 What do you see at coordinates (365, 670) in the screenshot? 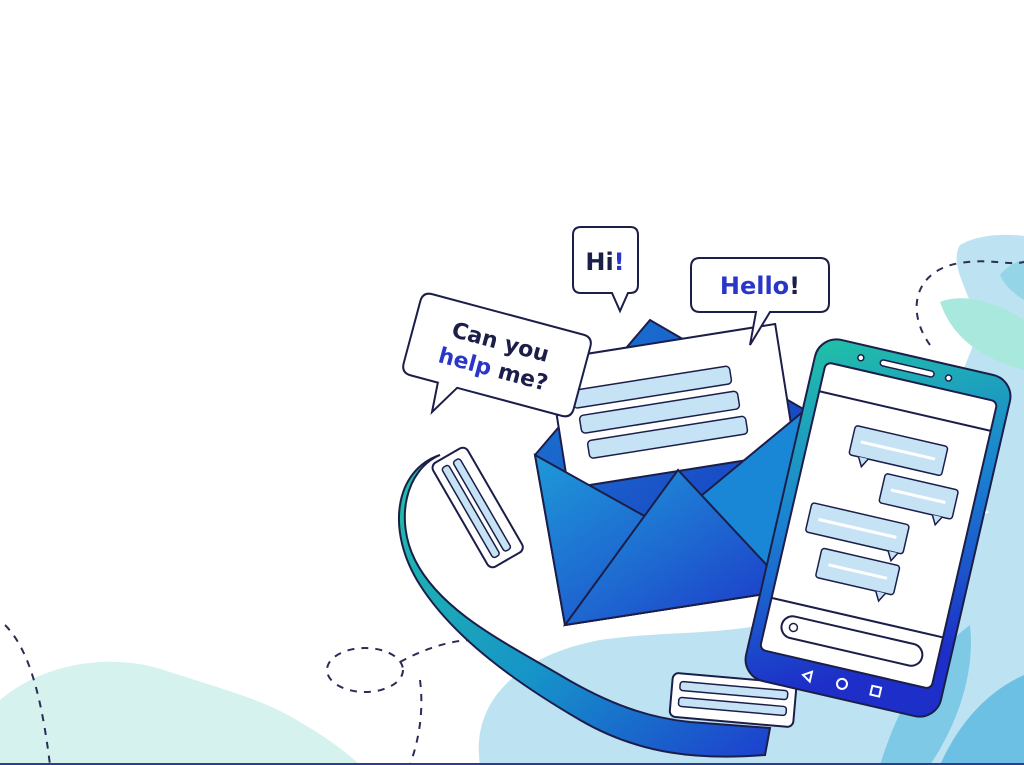
I see `dashed-loop` at bounding box center [365, 670].